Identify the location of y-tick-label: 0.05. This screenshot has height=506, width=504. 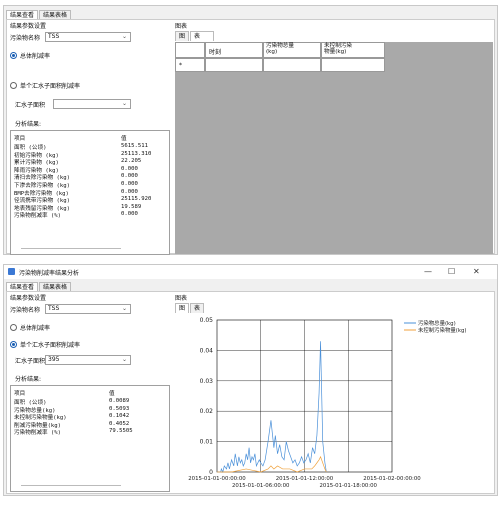
(207, 320).